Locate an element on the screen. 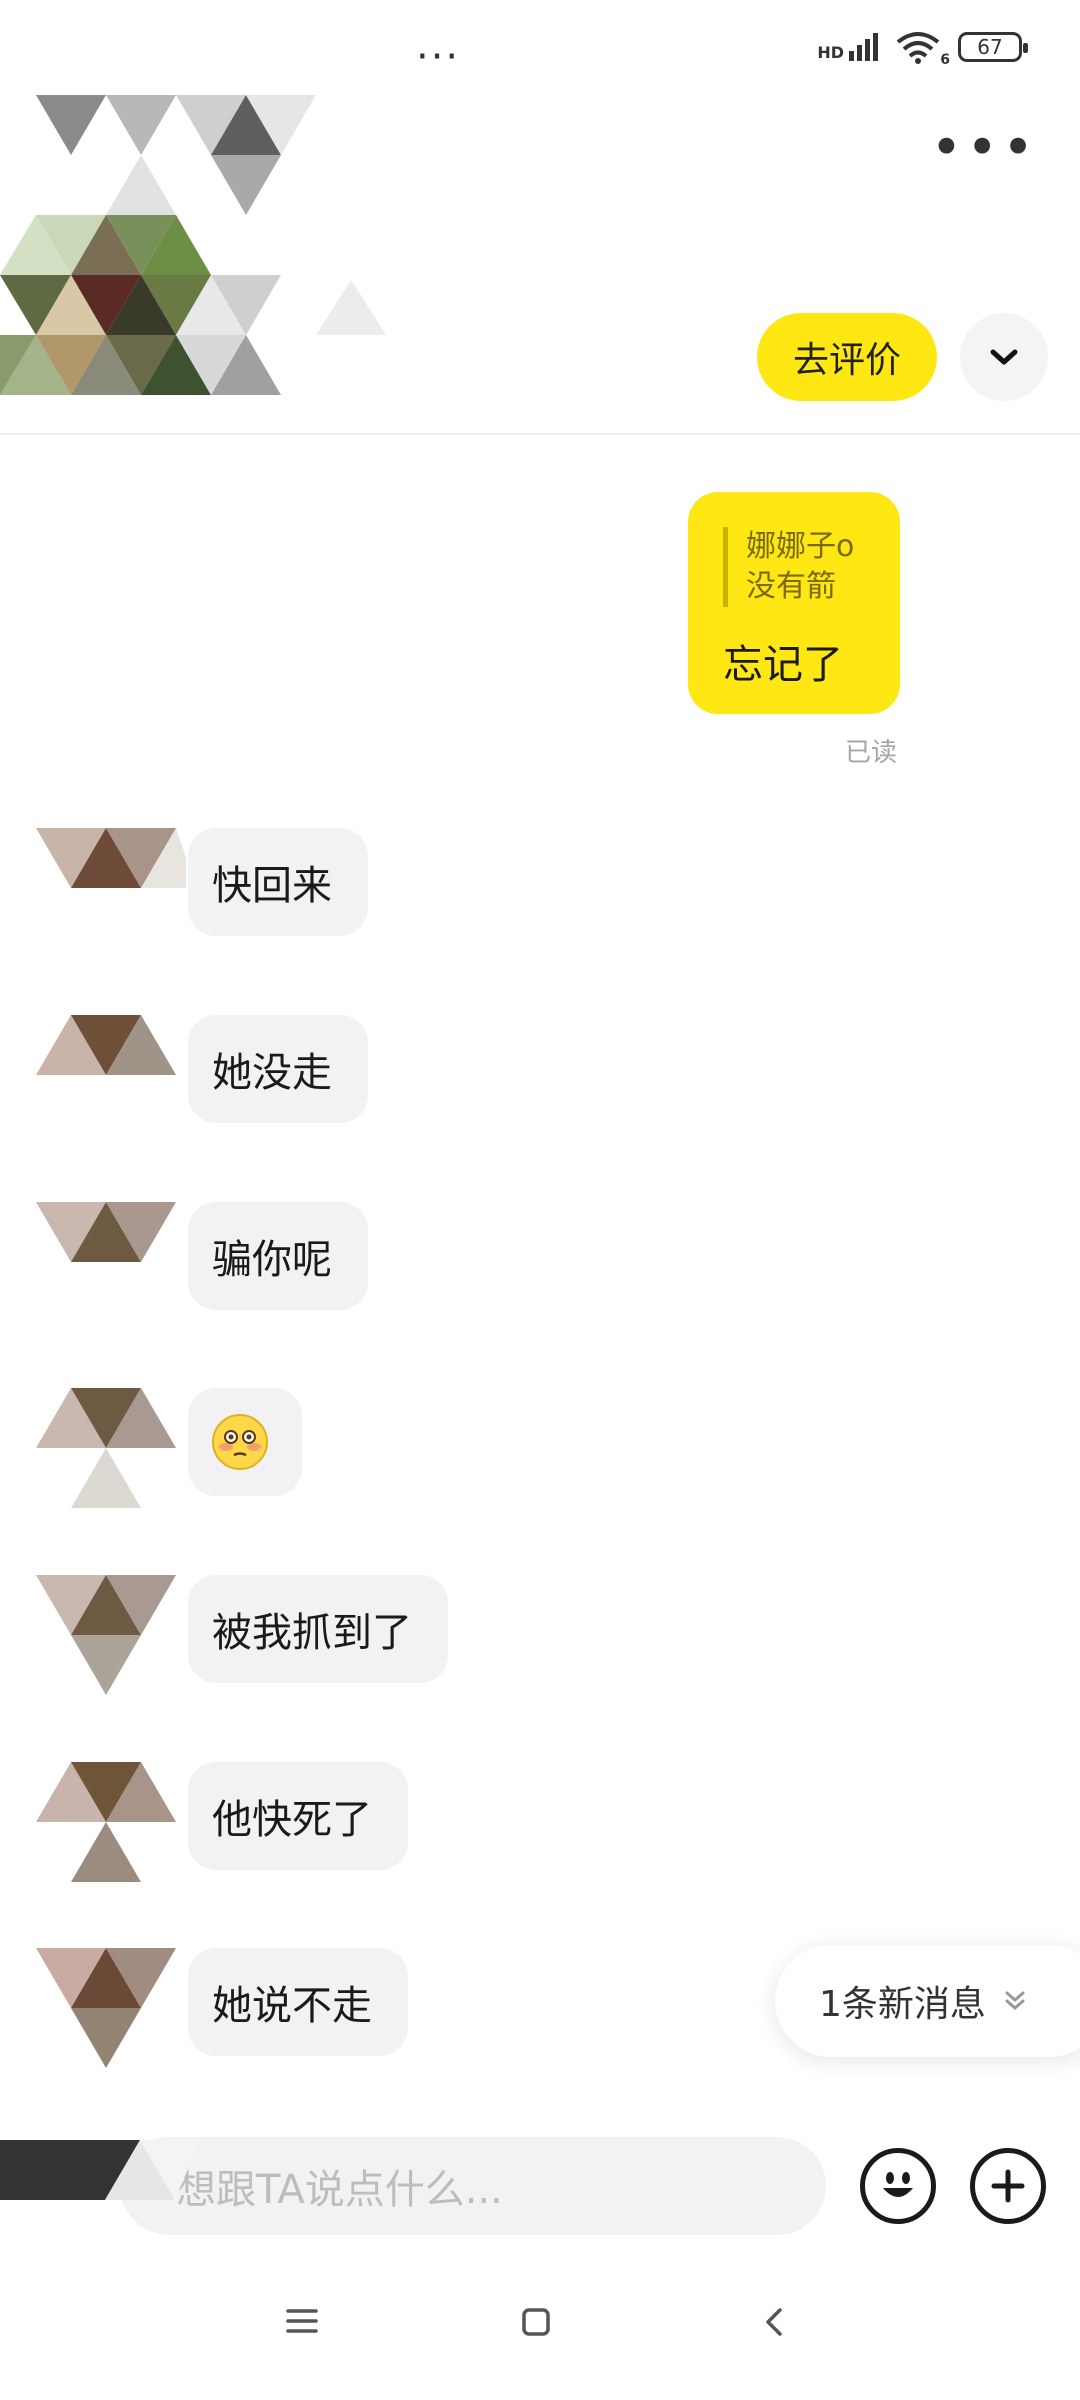 This screenshot has height=2400, width=1080. signal-icon: HD is located at coordinates (847, 47).